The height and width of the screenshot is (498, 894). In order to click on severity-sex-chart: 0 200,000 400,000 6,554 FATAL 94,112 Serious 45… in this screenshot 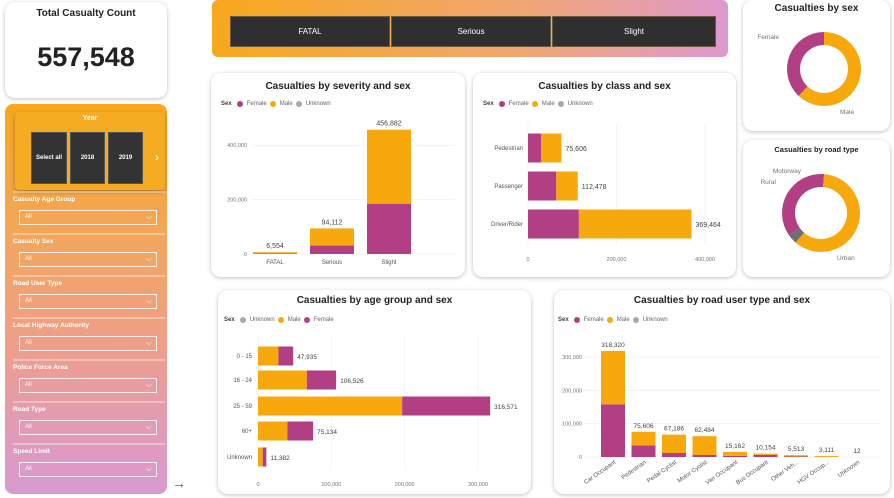, I will do `click(341, 193)`.